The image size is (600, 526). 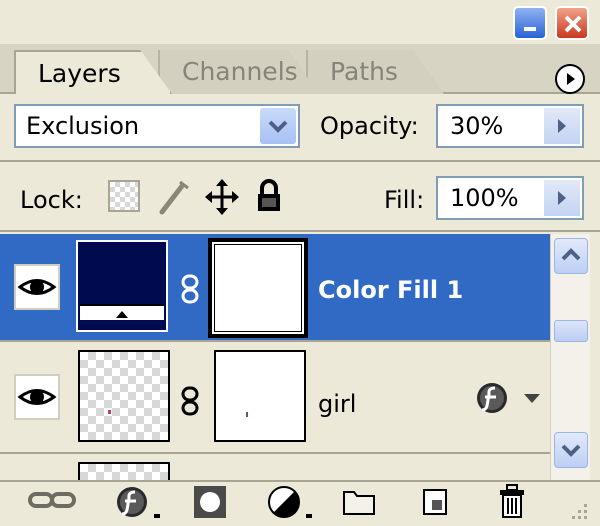 What do you see at coordinates (530, 29) in the screenshot?
I see `minimize-icon` at bounding box center [530, 29].